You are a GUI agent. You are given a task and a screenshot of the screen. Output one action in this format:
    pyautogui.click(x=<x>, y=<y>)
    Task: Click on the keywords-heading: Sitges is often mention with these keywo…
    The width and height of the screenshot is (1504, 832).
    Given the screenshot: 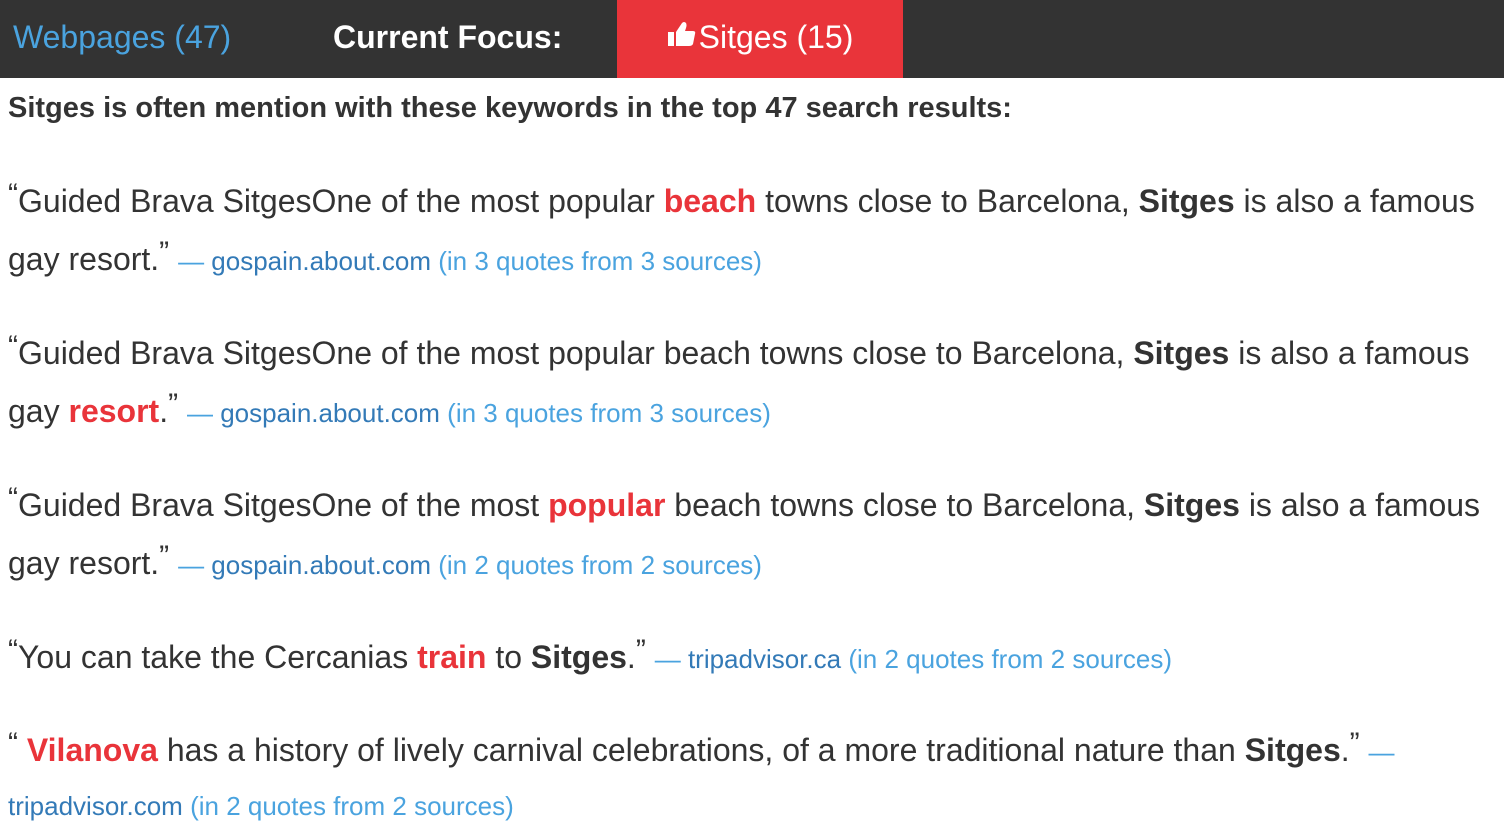 What is the action you would take?
    pyautogui.click(x=510, y=108)
    